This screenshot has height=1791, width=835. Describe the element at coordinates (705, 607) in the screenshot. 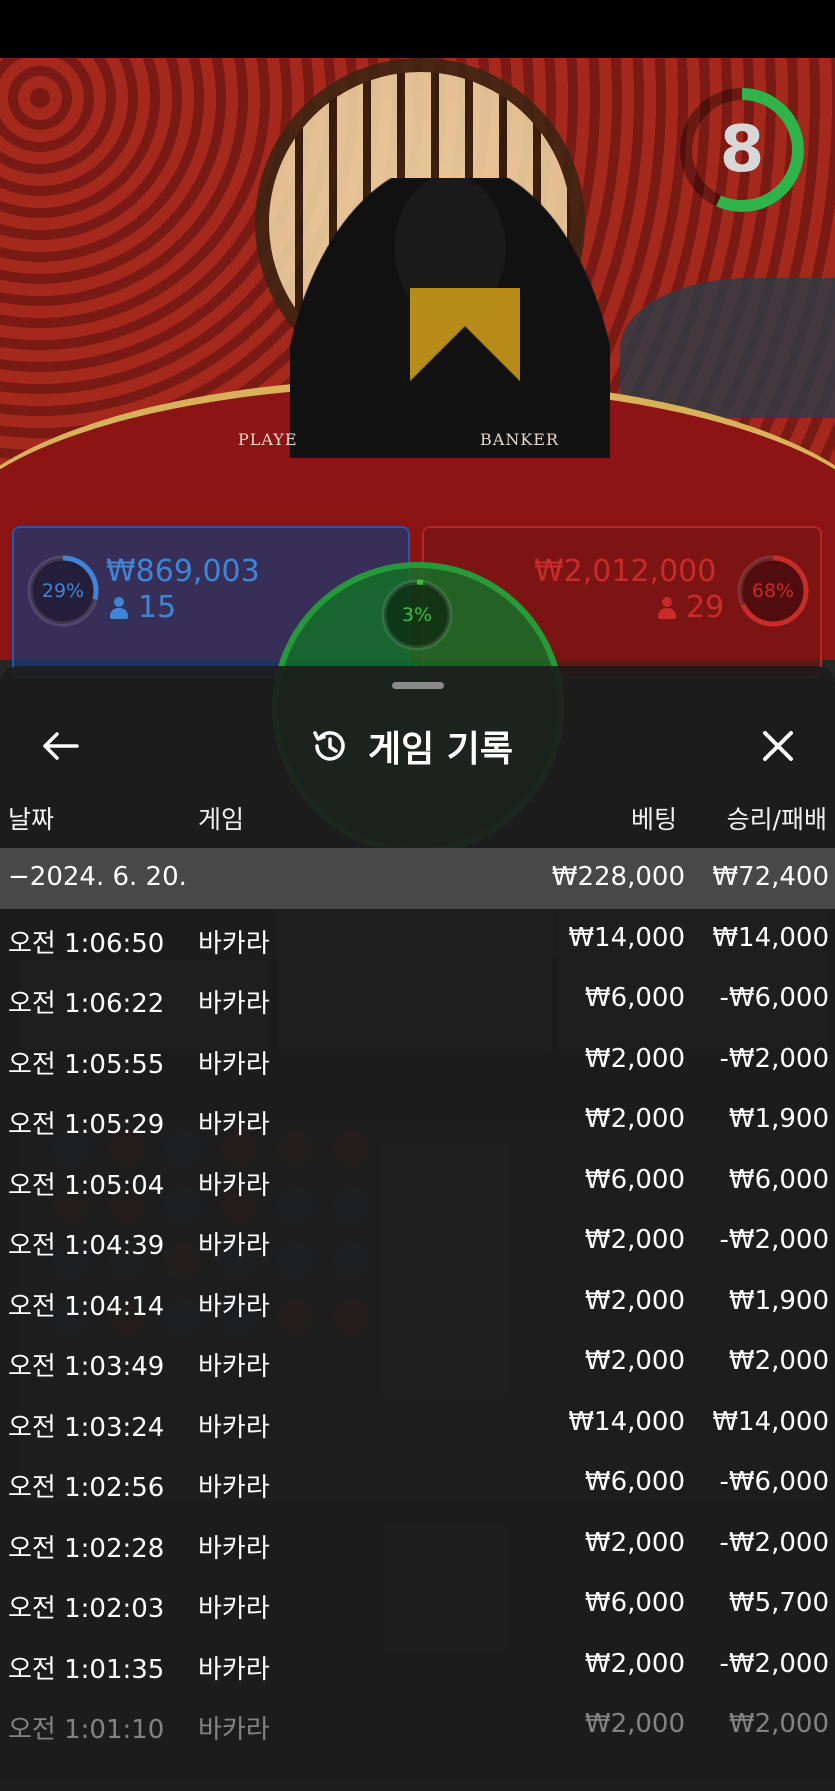

I see `banker-count-value: 29` at that location.